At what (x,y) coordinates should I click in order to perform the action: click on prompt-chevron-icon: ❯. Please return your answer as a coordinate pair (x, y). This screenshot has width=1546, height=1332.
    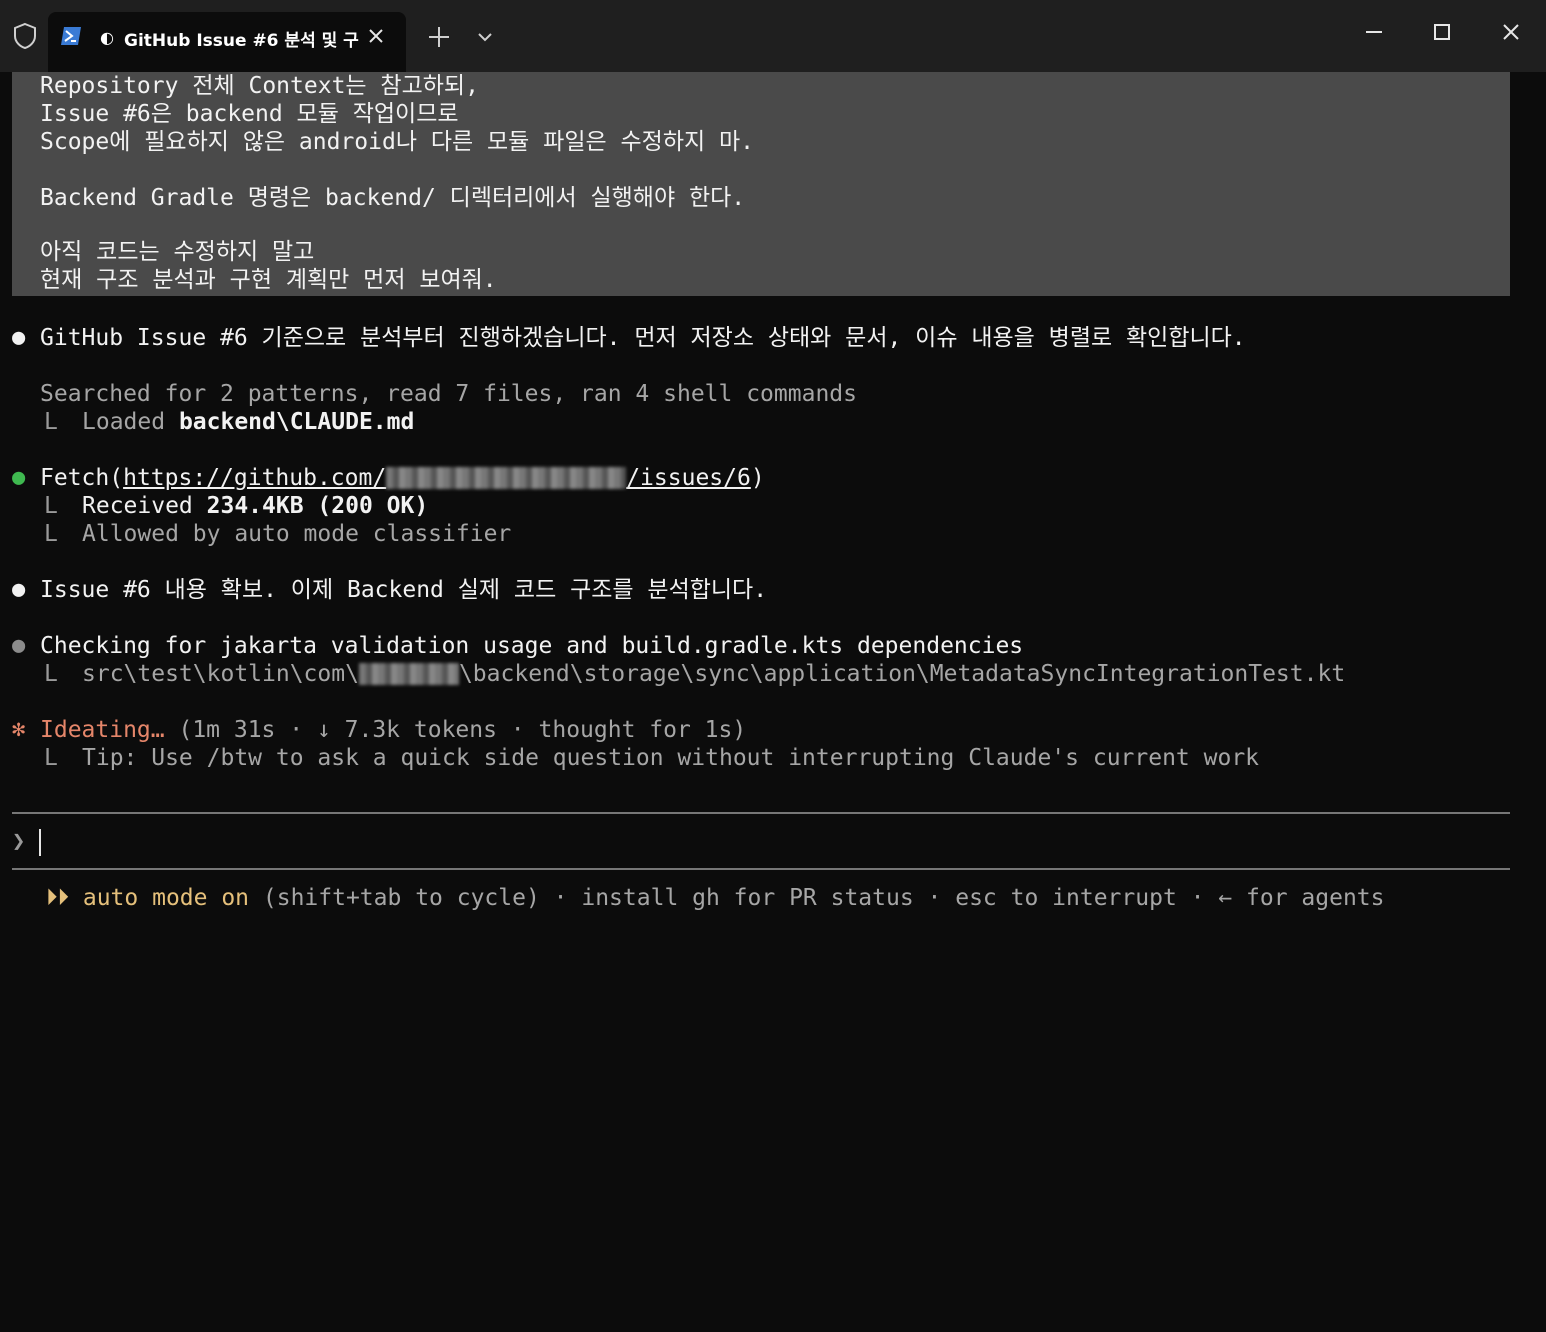
    Looking at the image, I should click on (19, 841).